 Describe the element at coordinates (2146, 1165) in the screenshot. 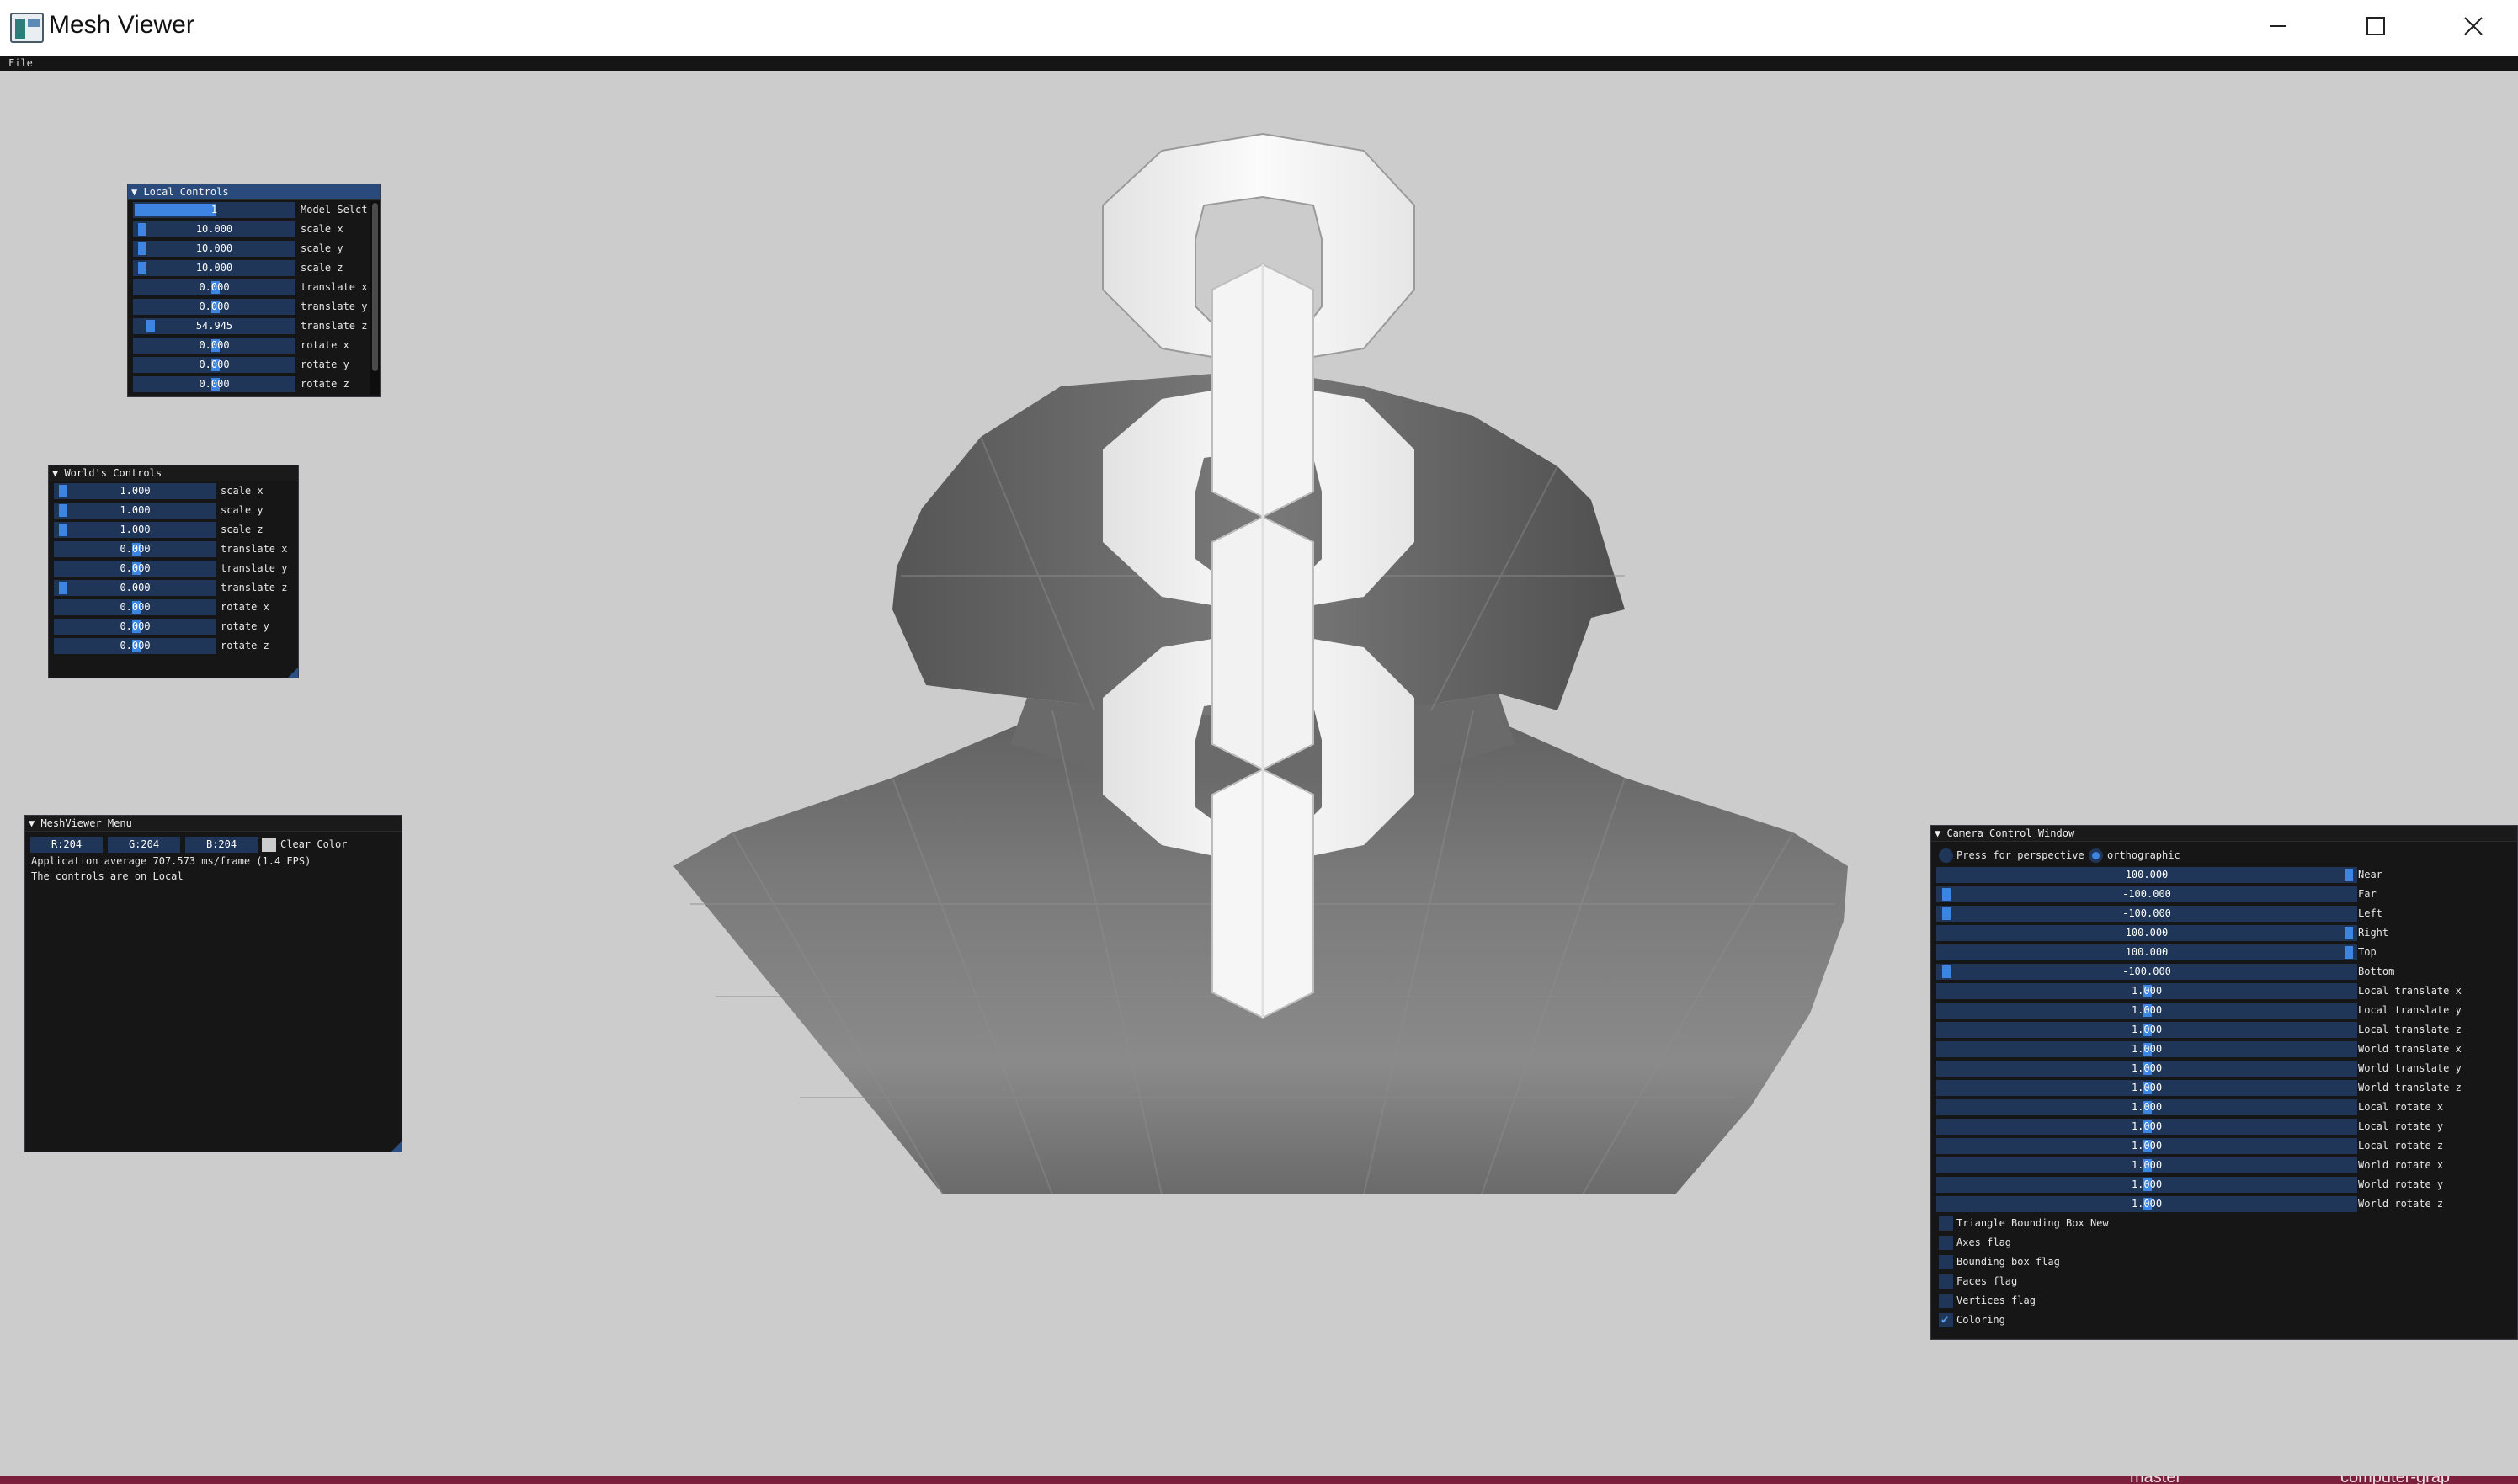

I see `camera-slider-world-rotate-x: 1.000` at that location.